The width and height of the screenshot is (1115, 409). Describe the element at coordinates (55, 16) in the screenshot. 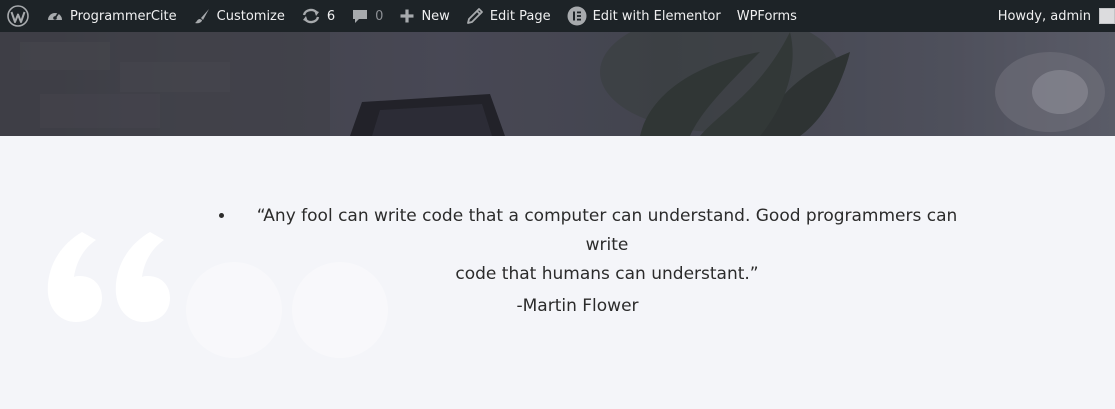

I see `dashboard-icon` at that location.